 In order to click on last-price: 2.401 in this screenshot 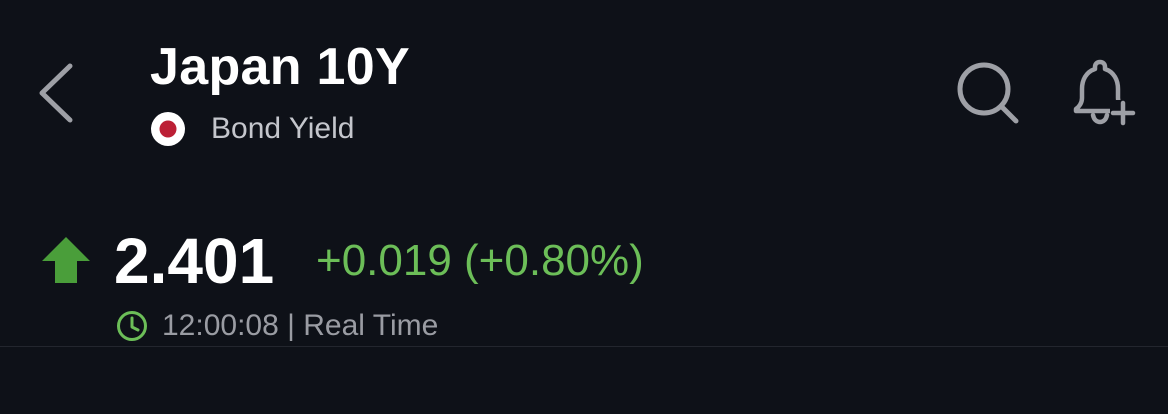, I will do `click(194, 261)`.